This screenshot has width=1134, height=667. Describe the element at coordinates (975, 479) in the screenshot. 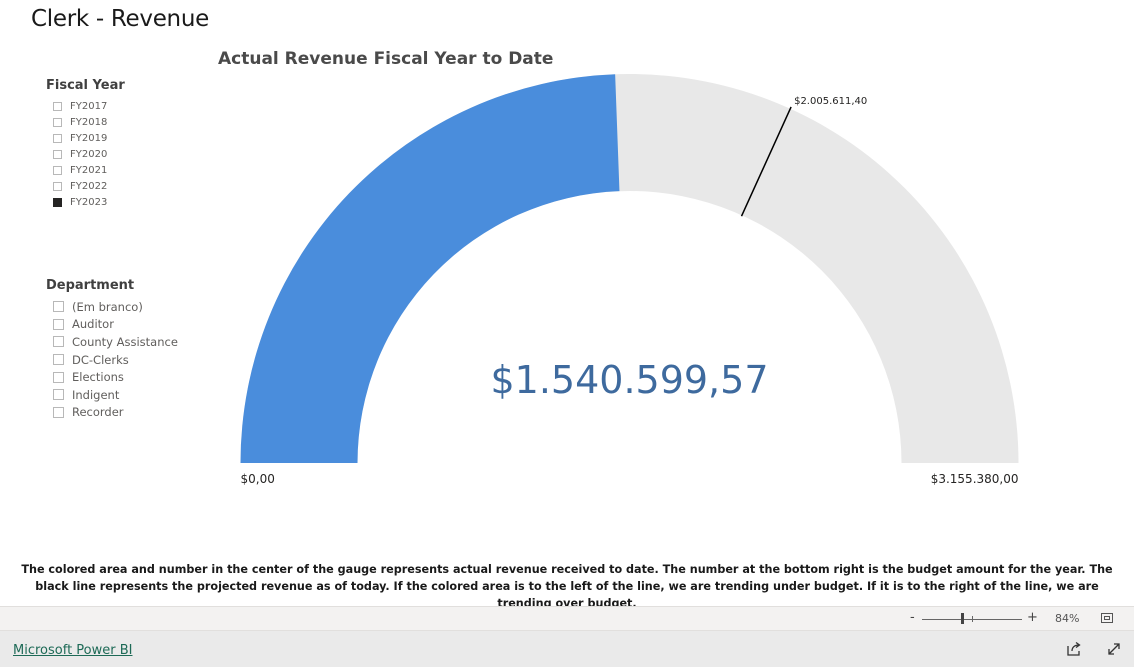

I see `gauge-max-label: $3.155.380,00` at that location.